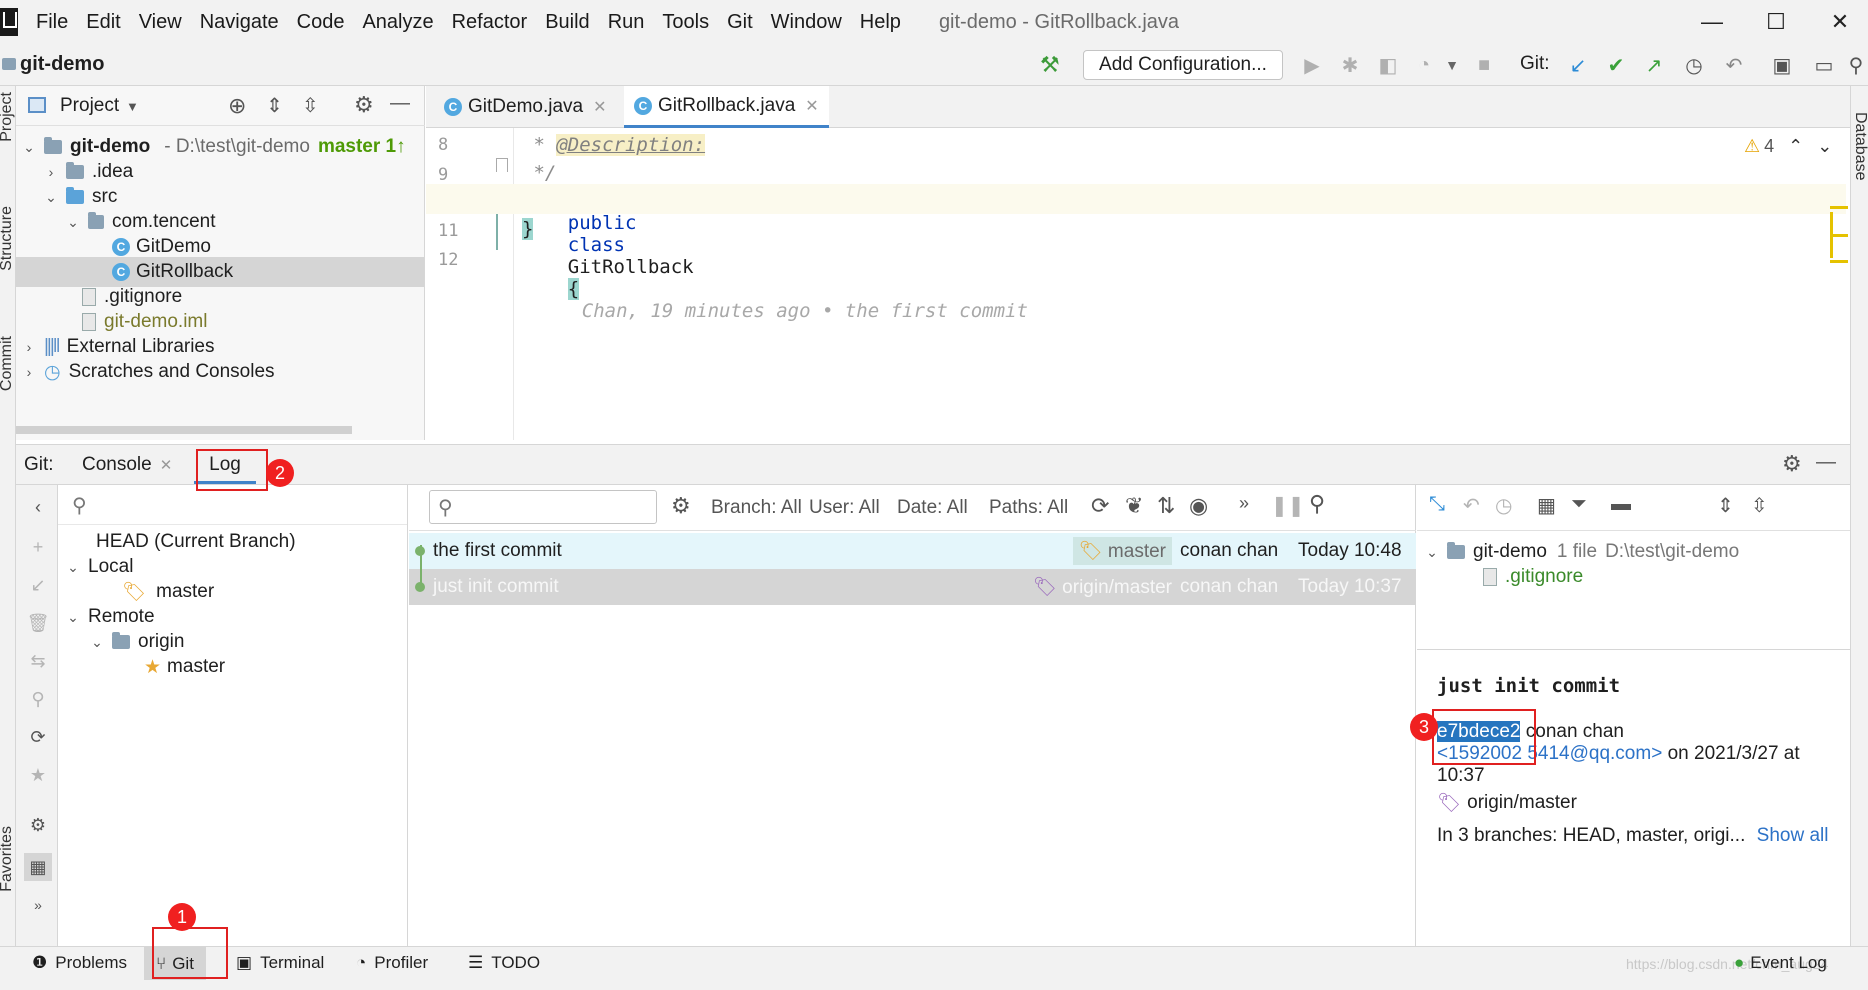 The width and height of the screenshot is (1868, 990). Describe the element at coordinates (1317, 504) in the screenshot. I see `search-icon: ⚲` at that location.